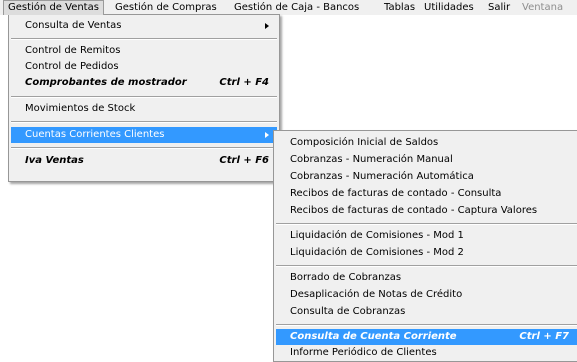 The image size is (577, 362). I want to click on menu-ventana: Ventana, so click(542, 7).